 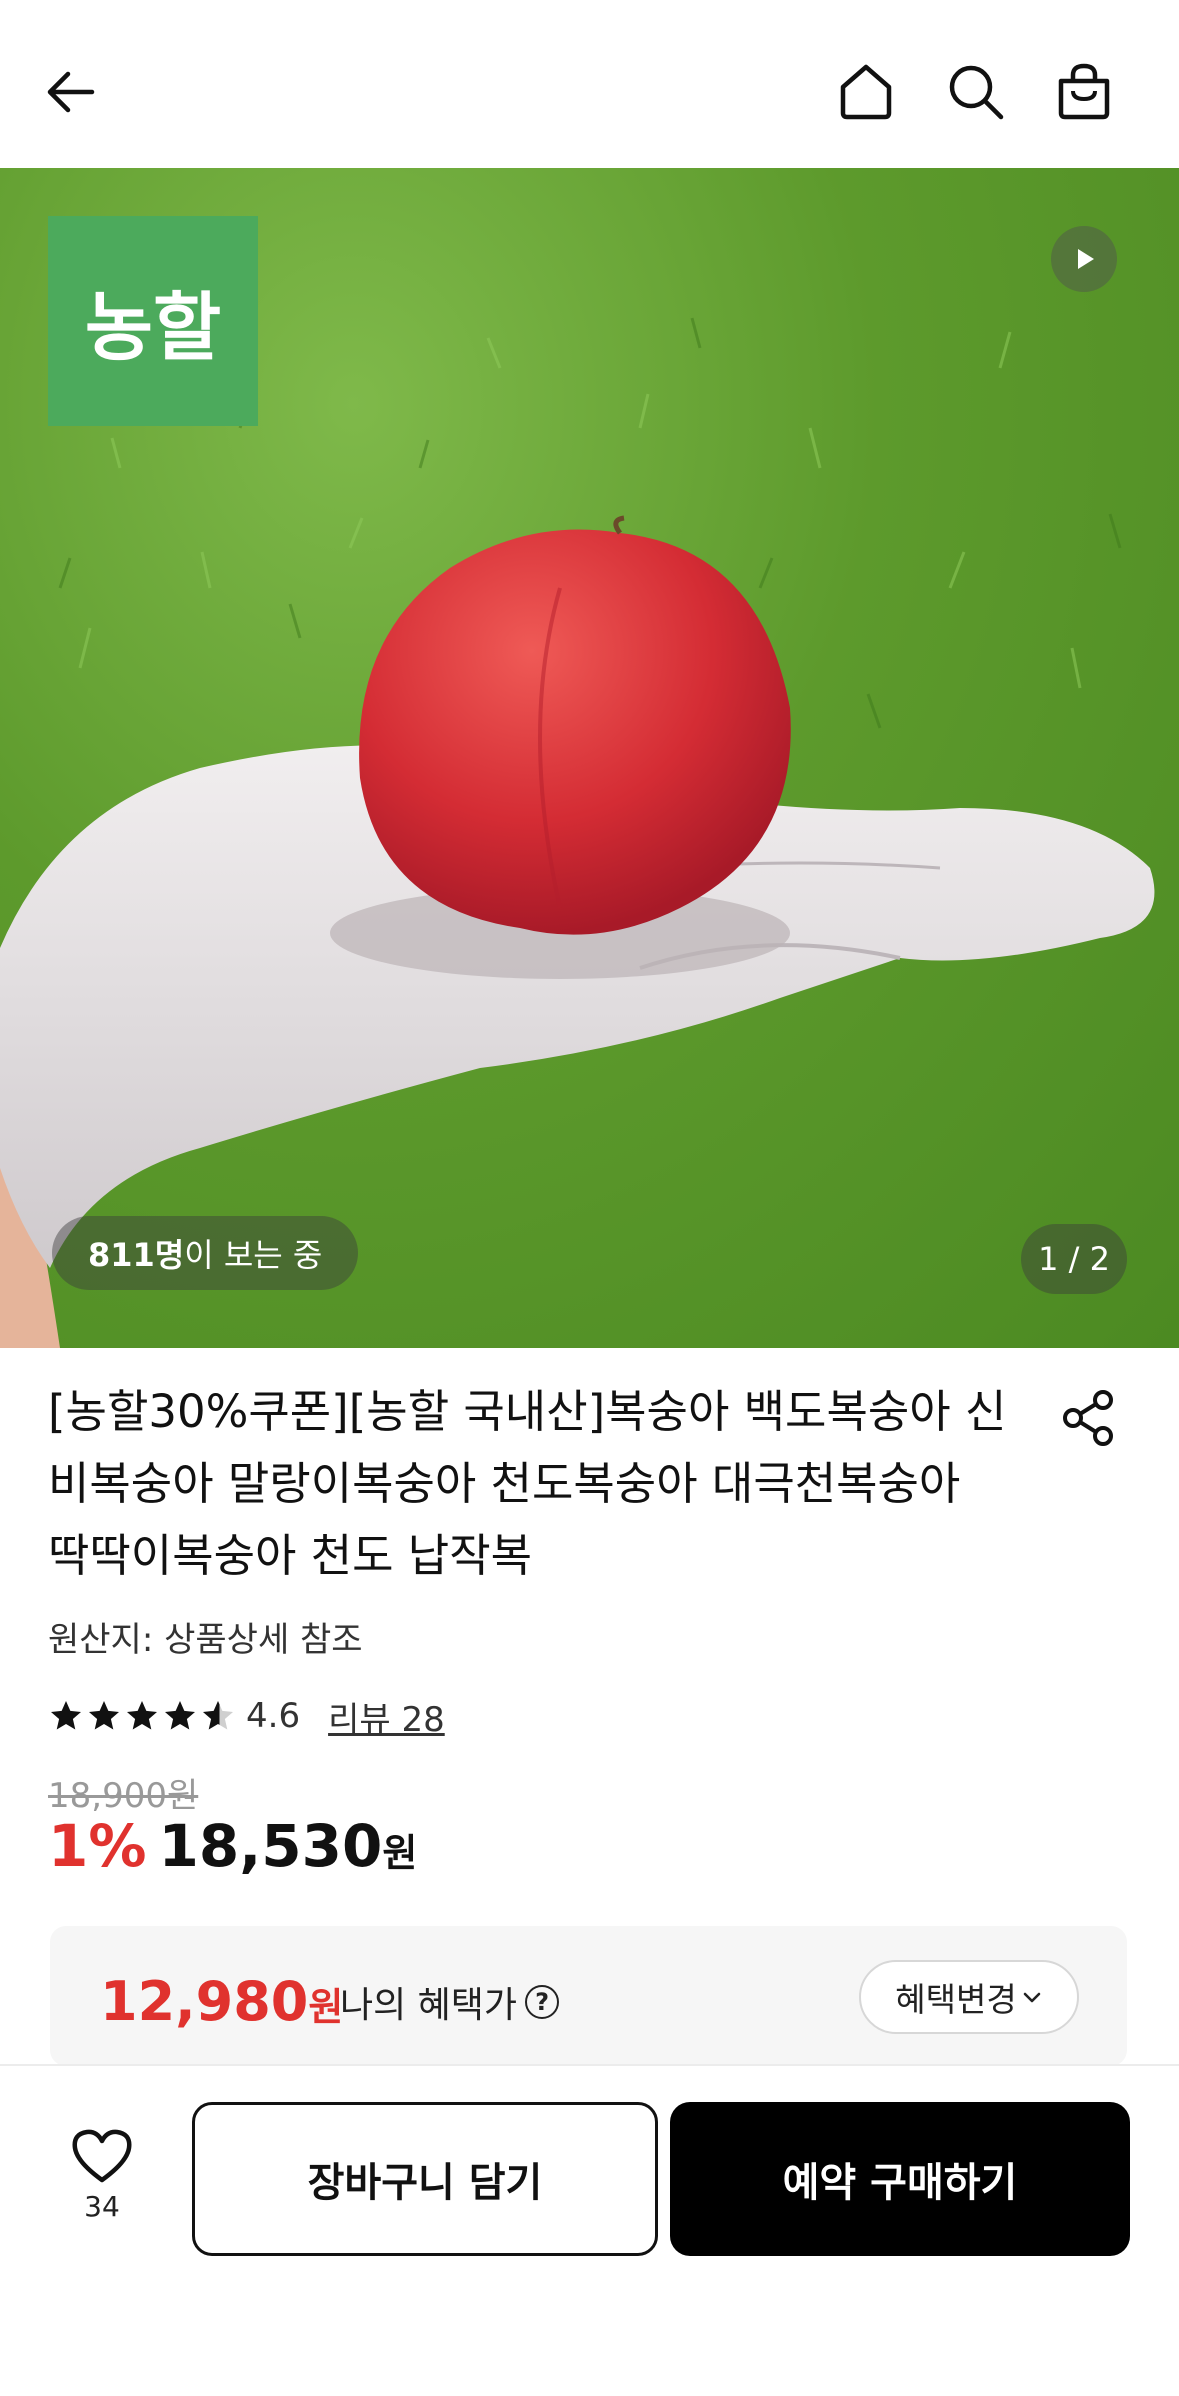 What do you see at coordinates (1084, 92) in the screenshot?
I see `shopping-bag-icon` at bounding box center [1084, 92].